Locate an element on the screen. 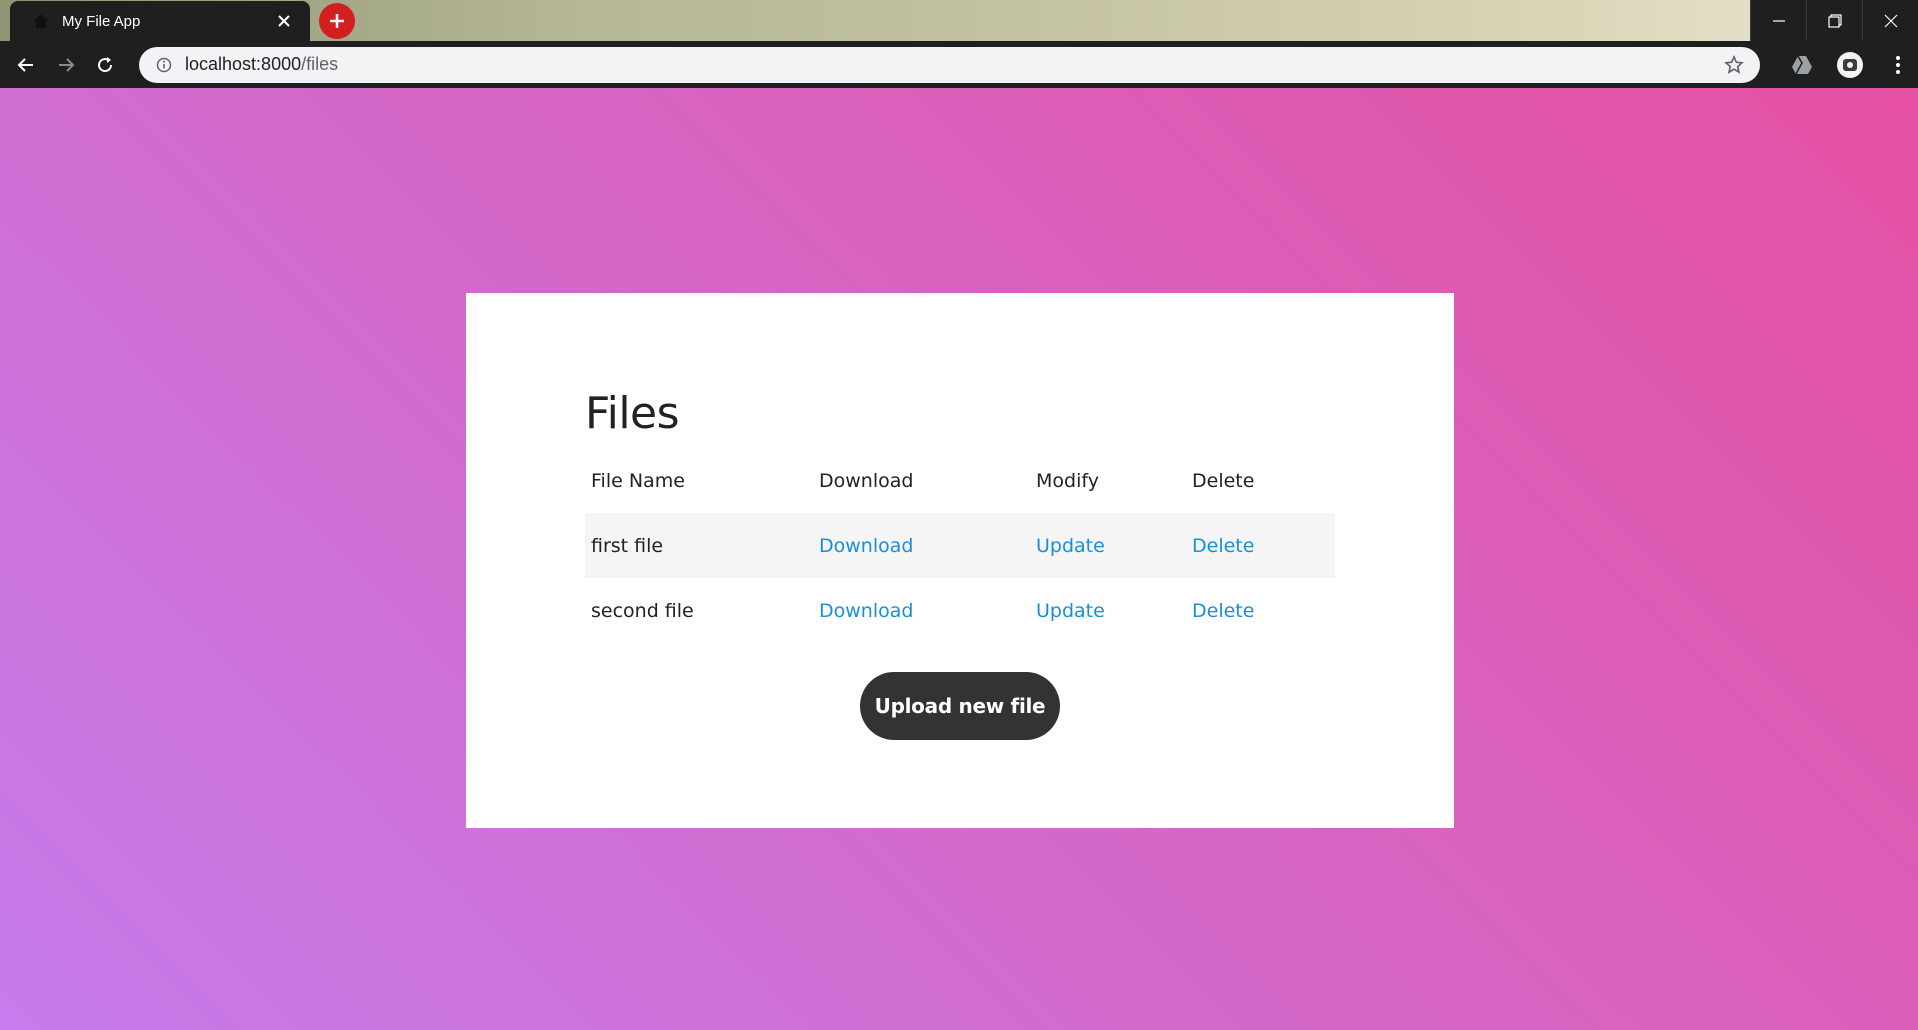 This screenshot has width=1918, height=1030. window-controls is located at coordinates (1834, 20).